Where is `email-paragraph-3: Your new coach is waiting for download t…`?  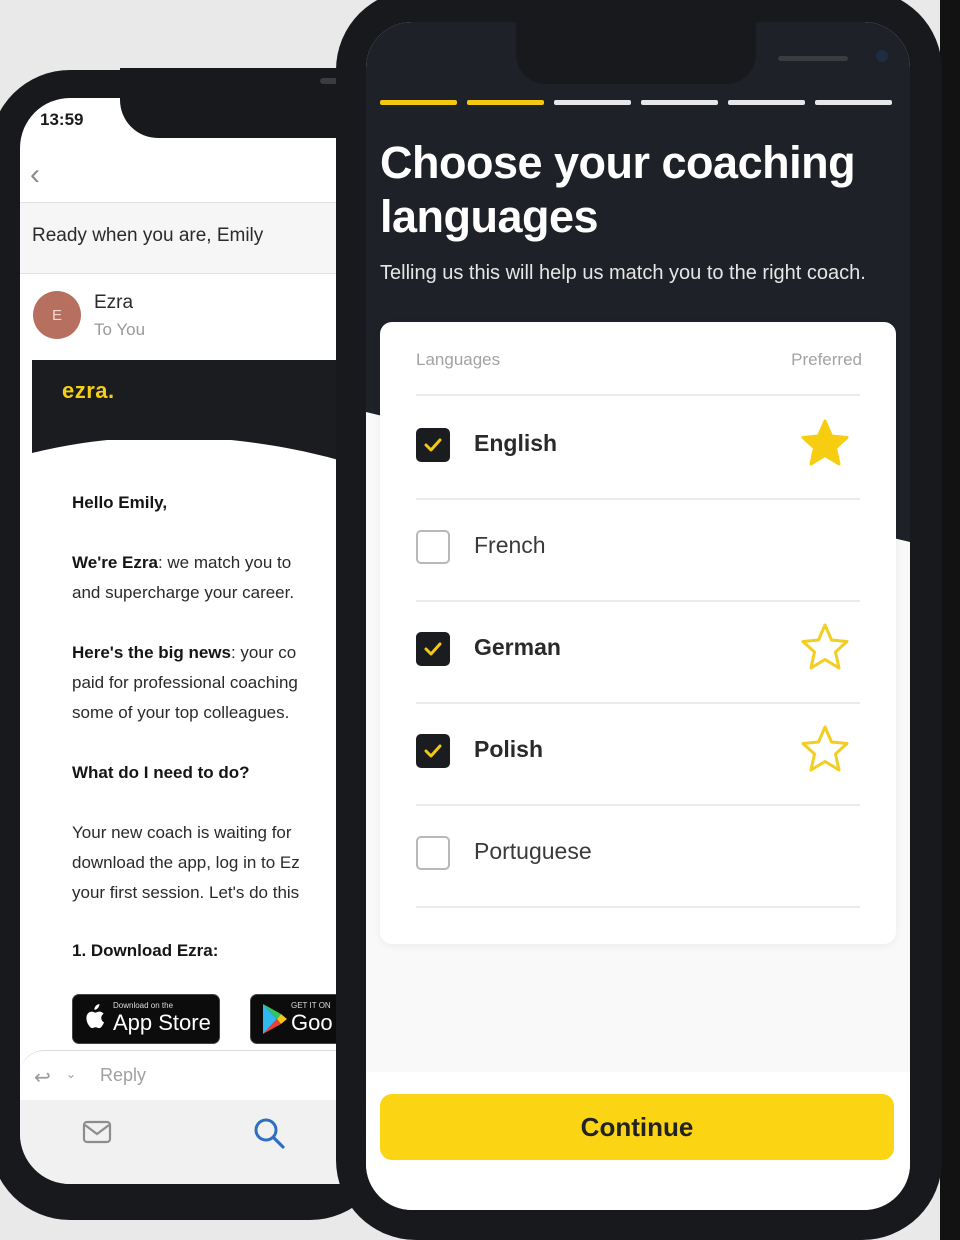 email-paragraph-3: Your new coach is waiting for download t… is located at coordinates (186, 862).